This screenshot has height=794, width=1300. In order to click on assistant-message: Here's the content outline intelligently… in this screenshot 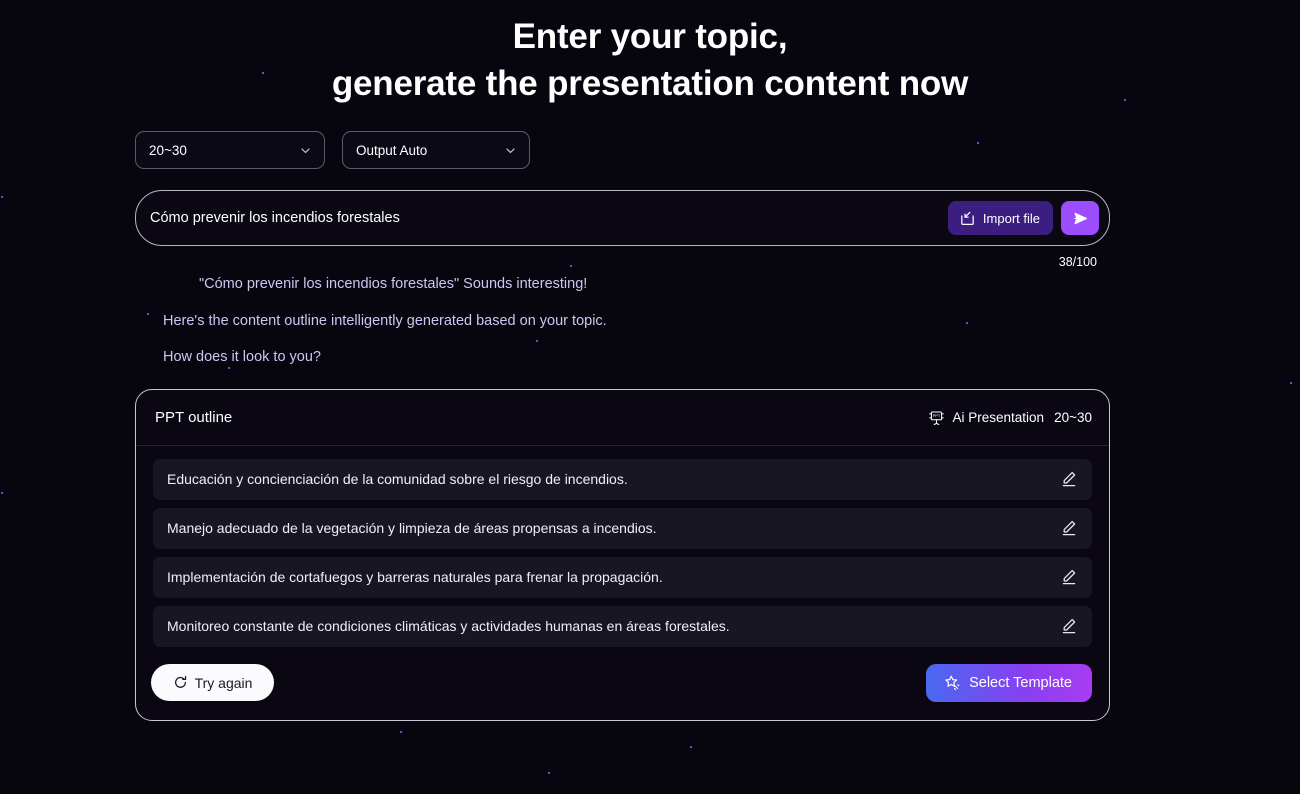, I will do `click(385, 320)`.